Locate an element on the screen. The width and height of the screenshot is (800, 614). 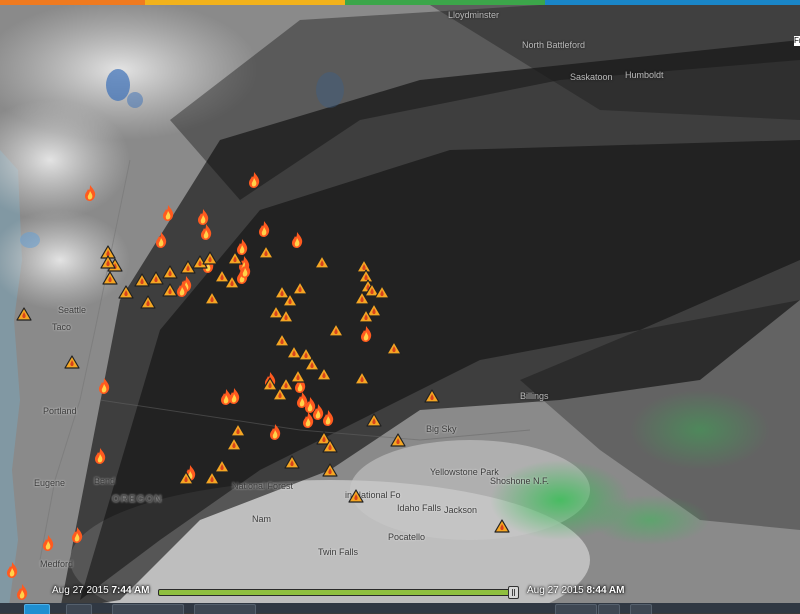
place-label: Portland is located at coordinates (60, 411).